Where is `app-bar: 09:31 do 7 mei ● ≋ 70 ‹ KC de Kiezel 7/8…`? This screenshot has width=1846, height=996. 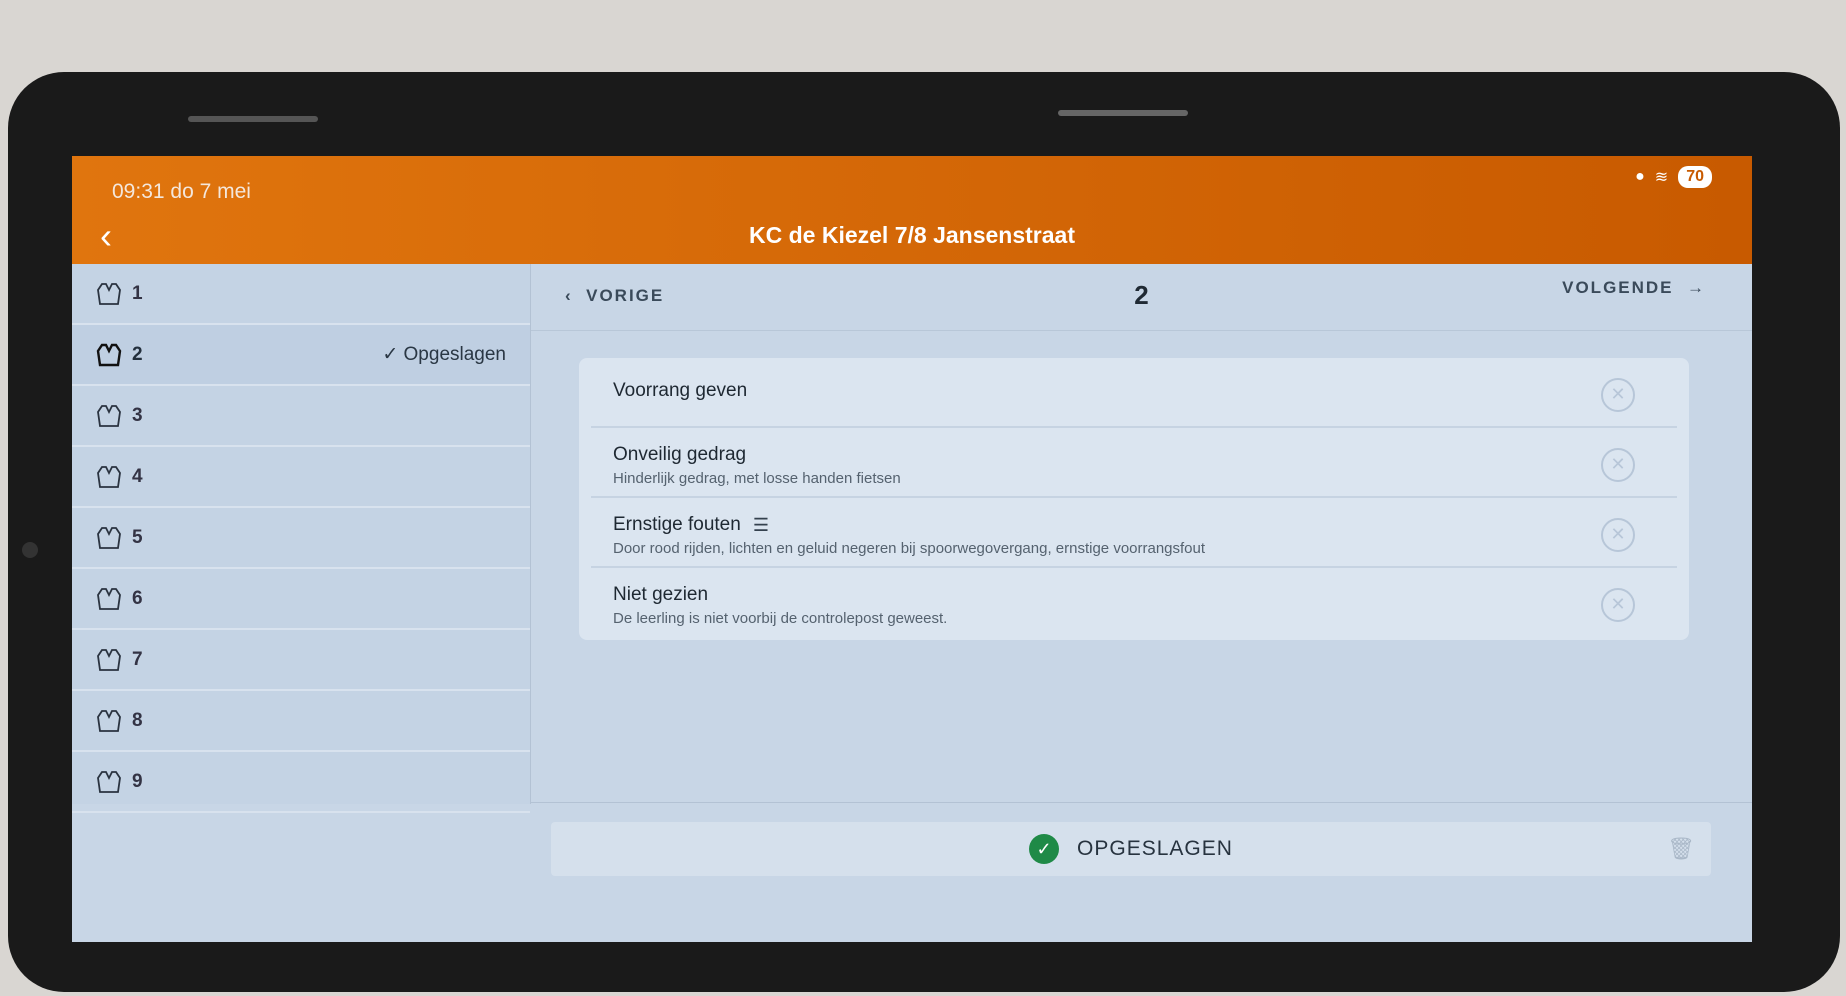
app-bar: 09:31 do 7 mei ● ≋ 70 ‹ KC de Kiezel 7/8… is located at coordinates (912, 210).